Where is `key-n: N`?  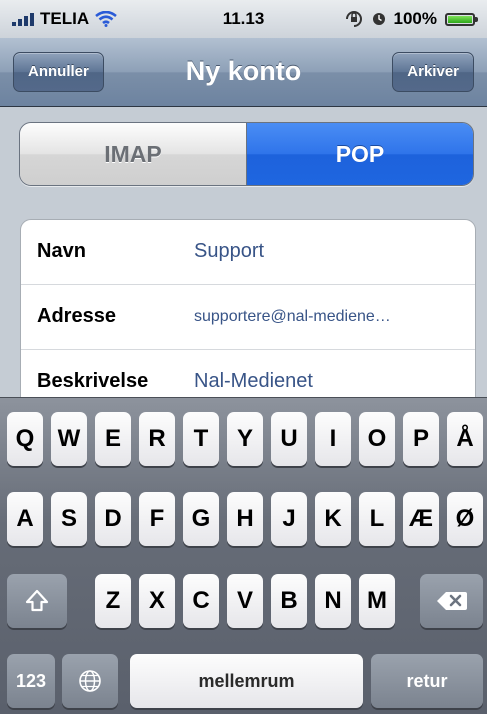
key-n: N is located at coordinates (333, 601).